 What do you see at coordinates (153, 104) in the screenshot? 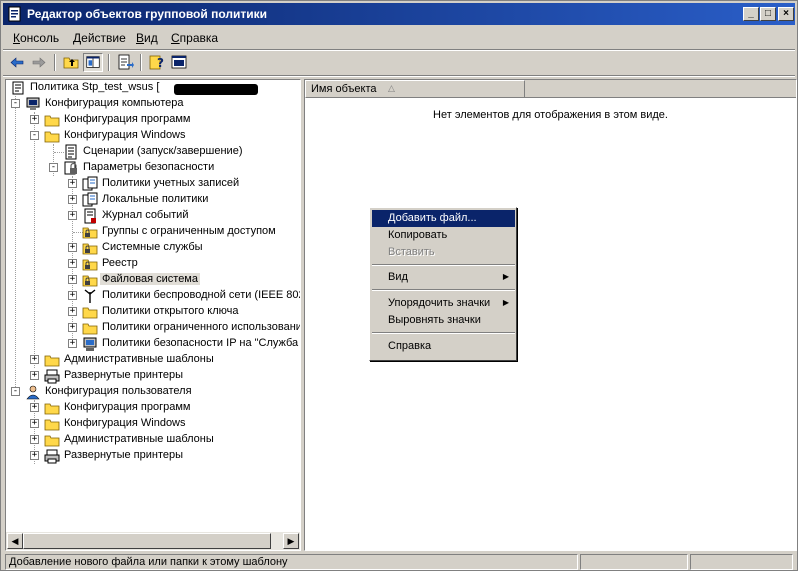
I see `tree-item-computer-config: - Конфигурация компьютера` at bounding box center [153, 104].